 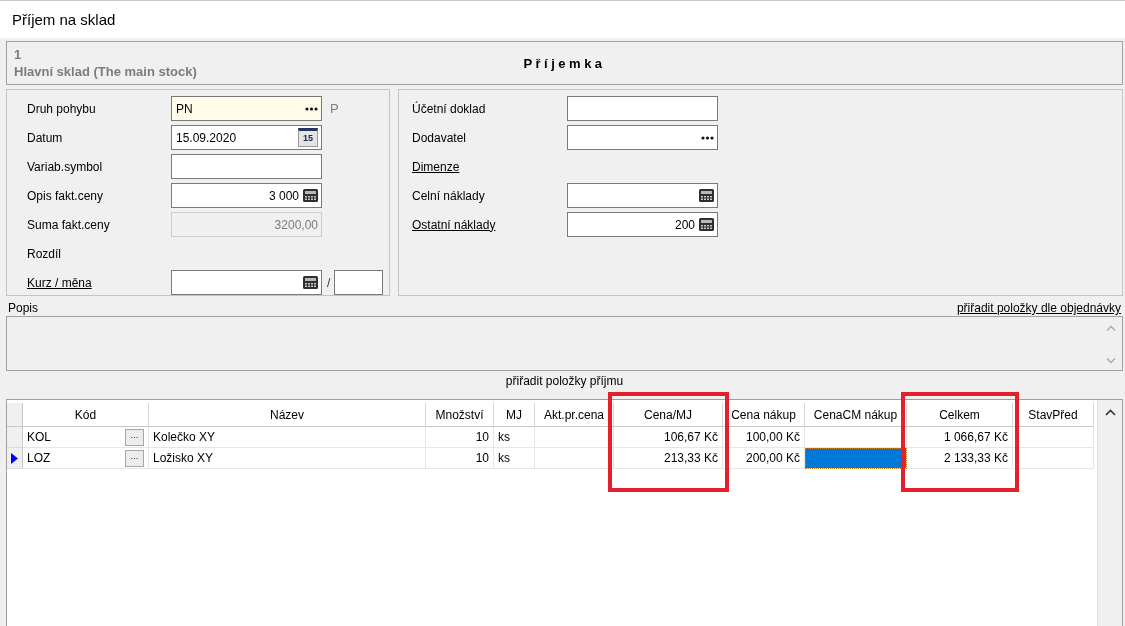 What do you see at coordinates (574, 415) in the screenshot?
I see `column-header: Akt.pr.cena` at bounding box center [574, 415].